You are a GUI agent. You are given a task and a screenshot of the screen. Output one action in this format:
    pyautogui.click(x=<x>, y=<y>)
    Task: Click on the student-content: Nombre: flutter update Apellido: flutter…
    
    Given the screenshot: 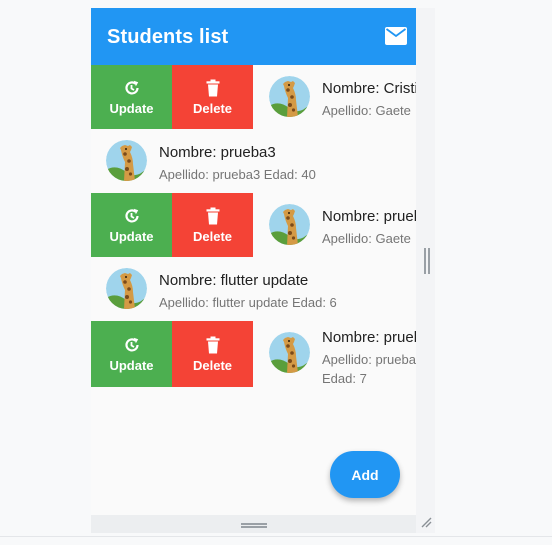 What is the action you would take?
    pyautogui.click(x=253, y=289)
    